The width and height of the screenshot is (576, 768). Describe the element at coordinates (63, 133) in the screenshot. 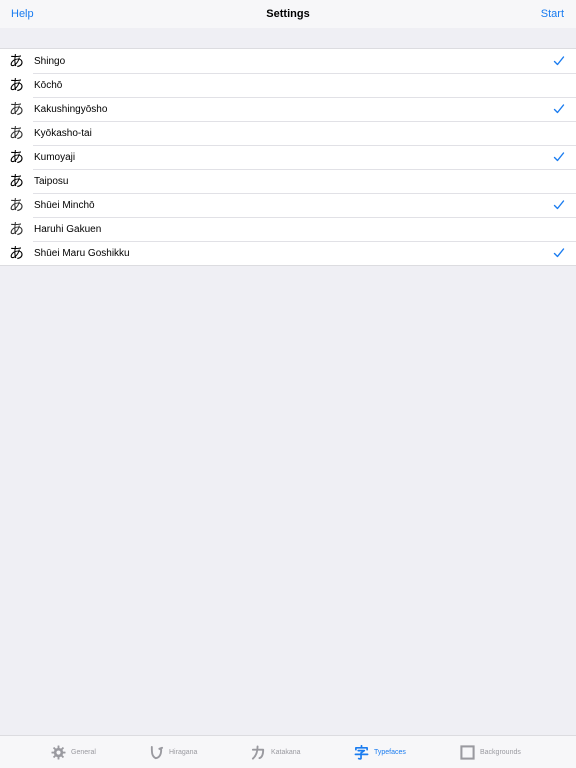

I see `typeface-name: Kyōkasho-tai` at that location.